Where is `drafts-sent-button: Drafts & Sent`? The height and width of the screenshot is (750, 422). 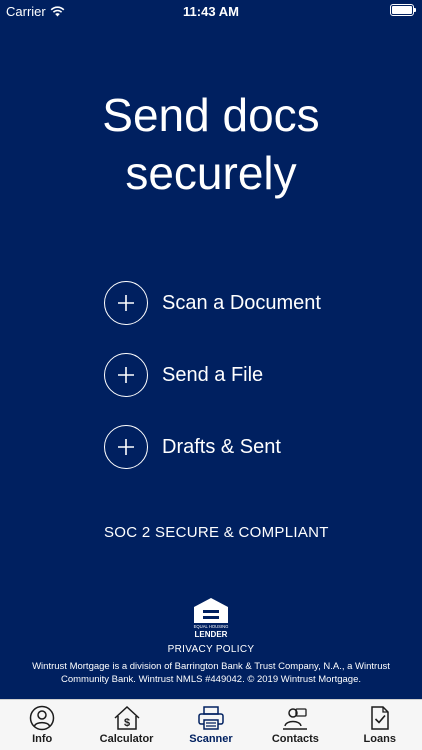
drafts-sent-button: Drafts & Sent is located at coordinates (212, 447).